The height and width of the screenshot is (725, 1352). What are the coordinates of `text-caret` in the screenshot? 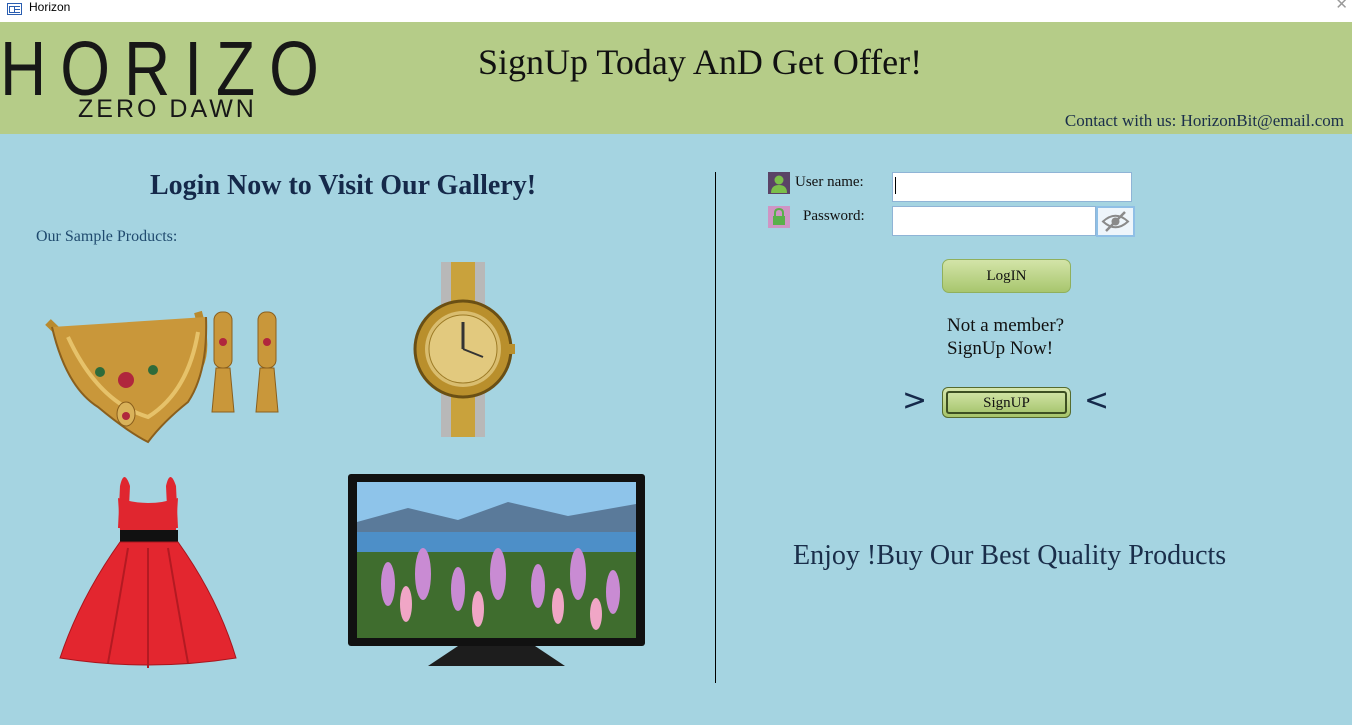 It's located at (895, 185).